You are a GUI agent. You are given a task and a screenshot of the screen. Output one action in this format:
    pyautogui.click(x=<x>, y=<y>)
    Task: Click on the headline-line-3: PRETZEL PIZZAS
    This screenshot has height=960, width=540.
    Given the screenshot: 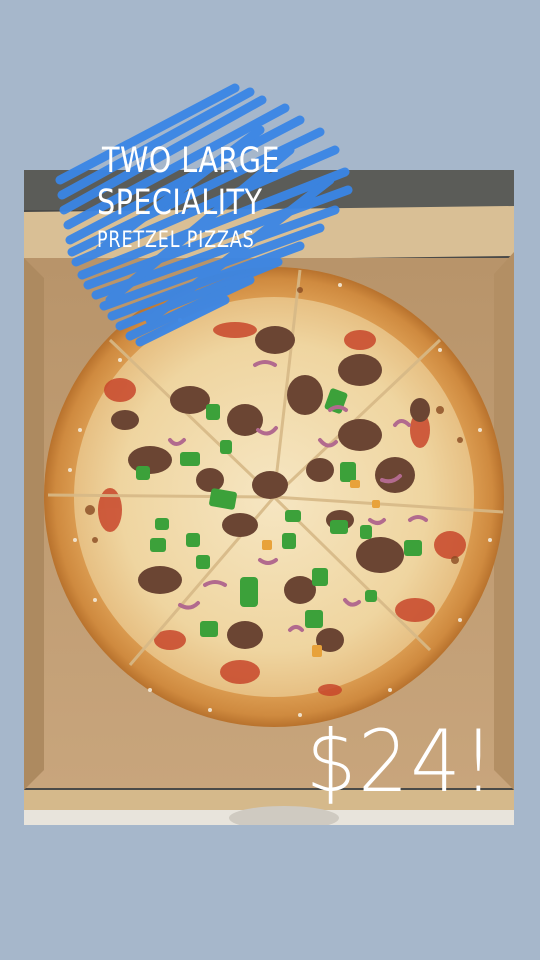 What is the action you would take?
    pyautogui.click(x=176, y=240)
    